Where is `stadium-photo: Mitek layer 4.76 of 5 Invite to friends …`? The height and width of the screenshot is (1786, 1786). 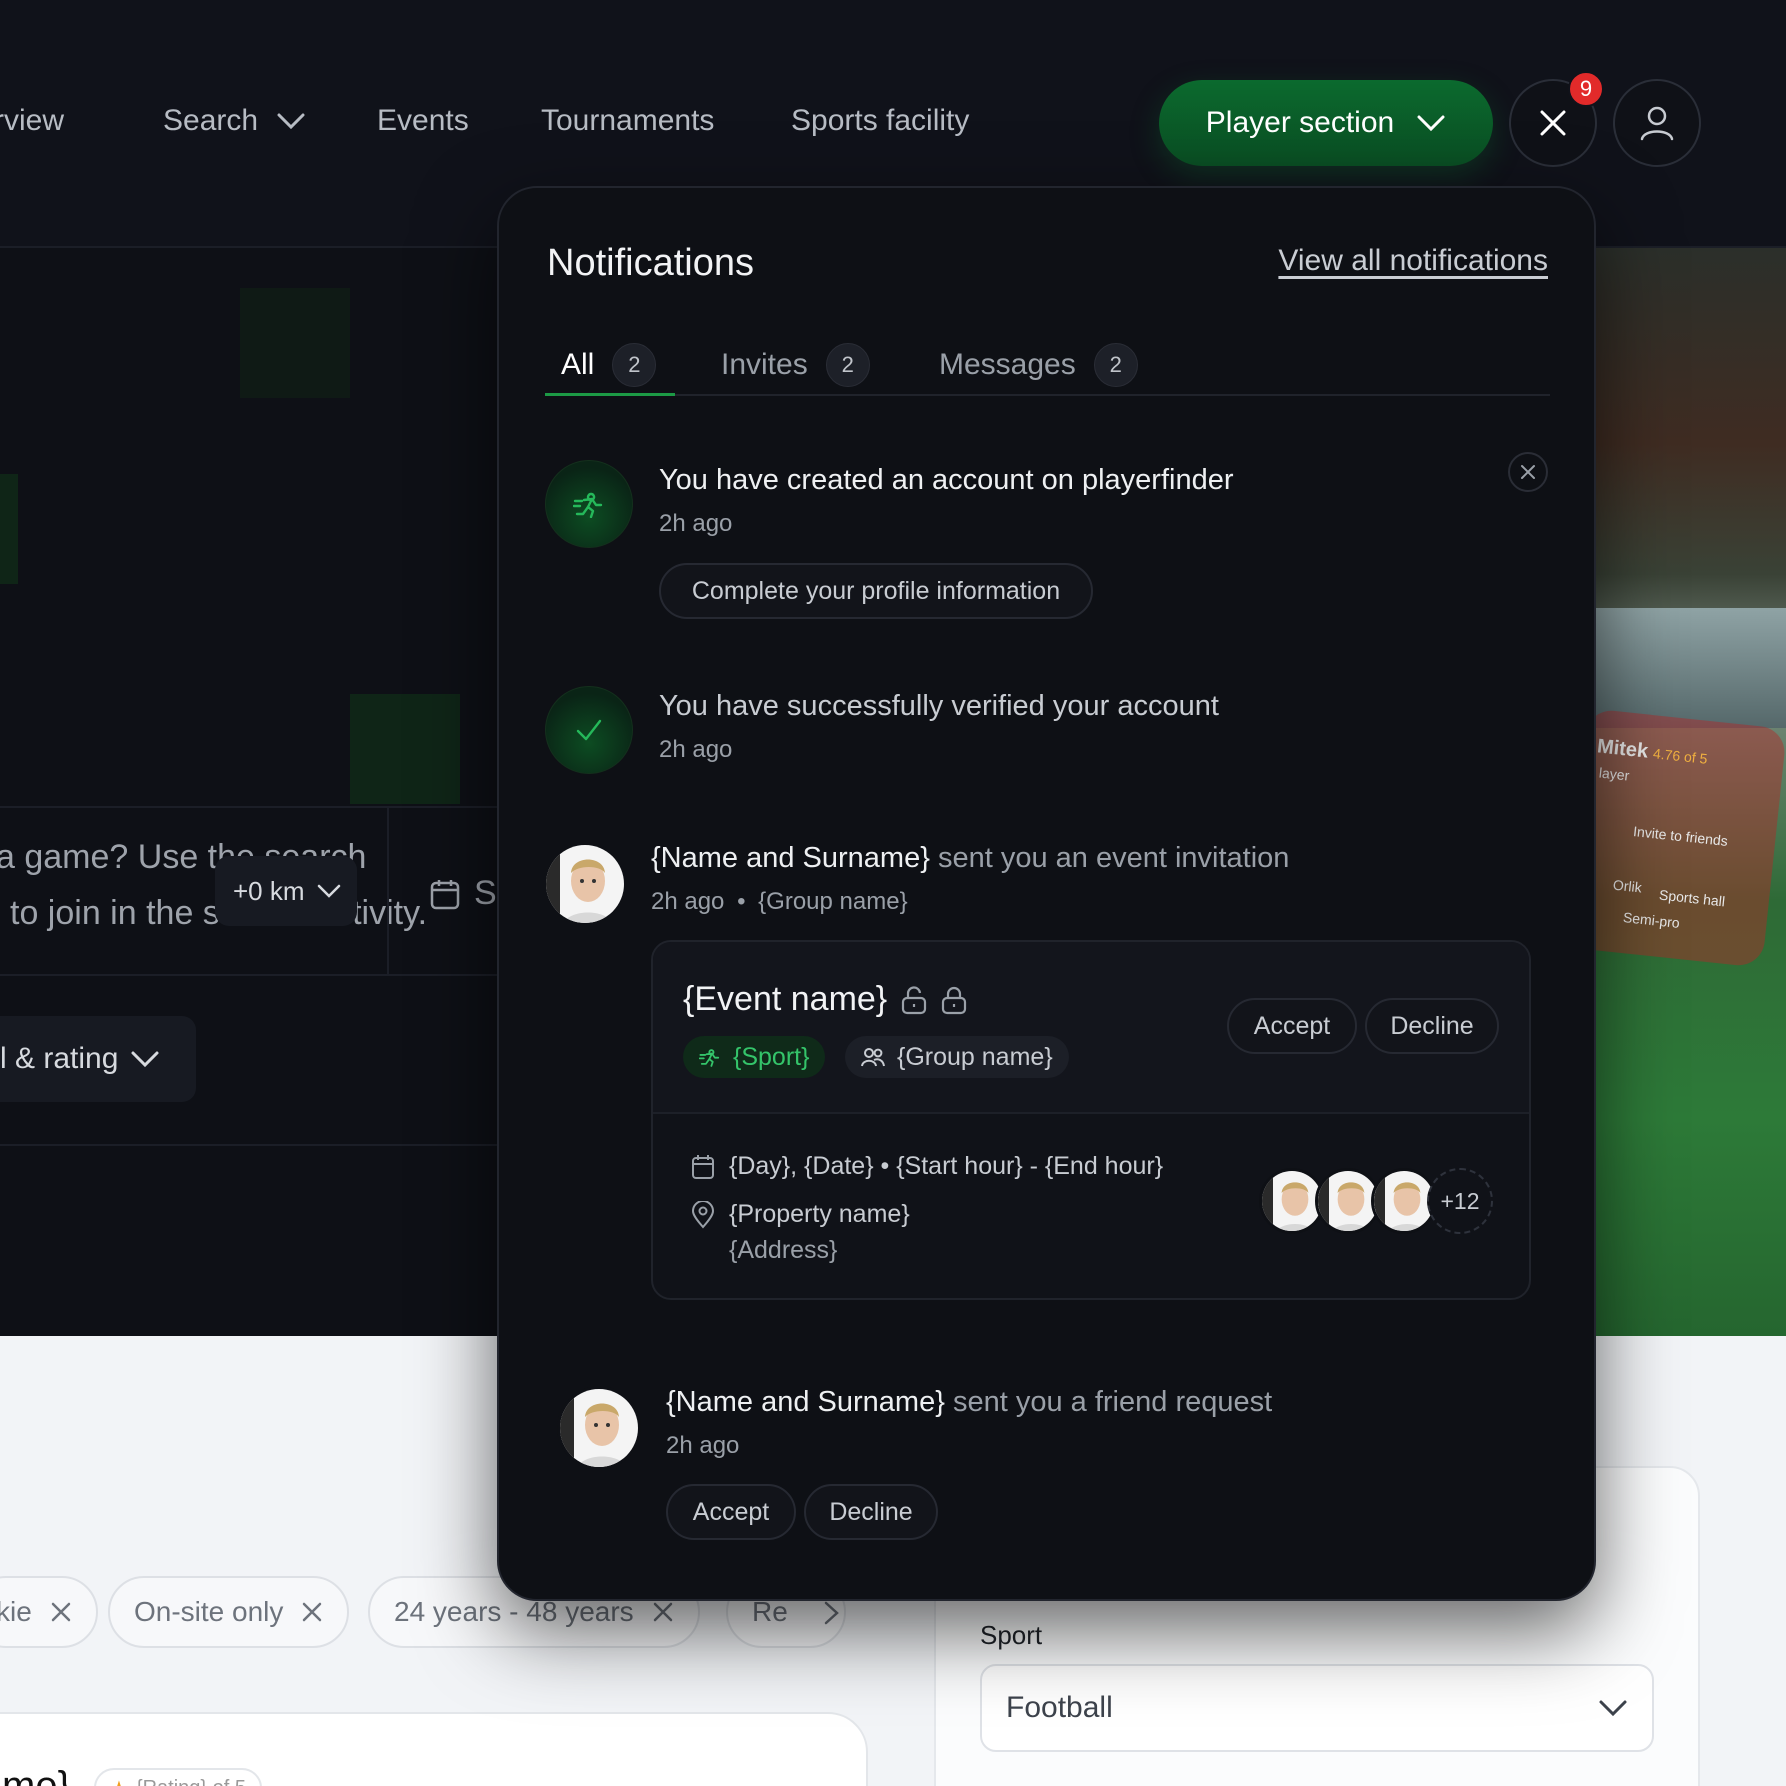 stadium-photo: Mitek layer 4.76 of 5 Invite to friends … is located at coordinates (1690, 792).